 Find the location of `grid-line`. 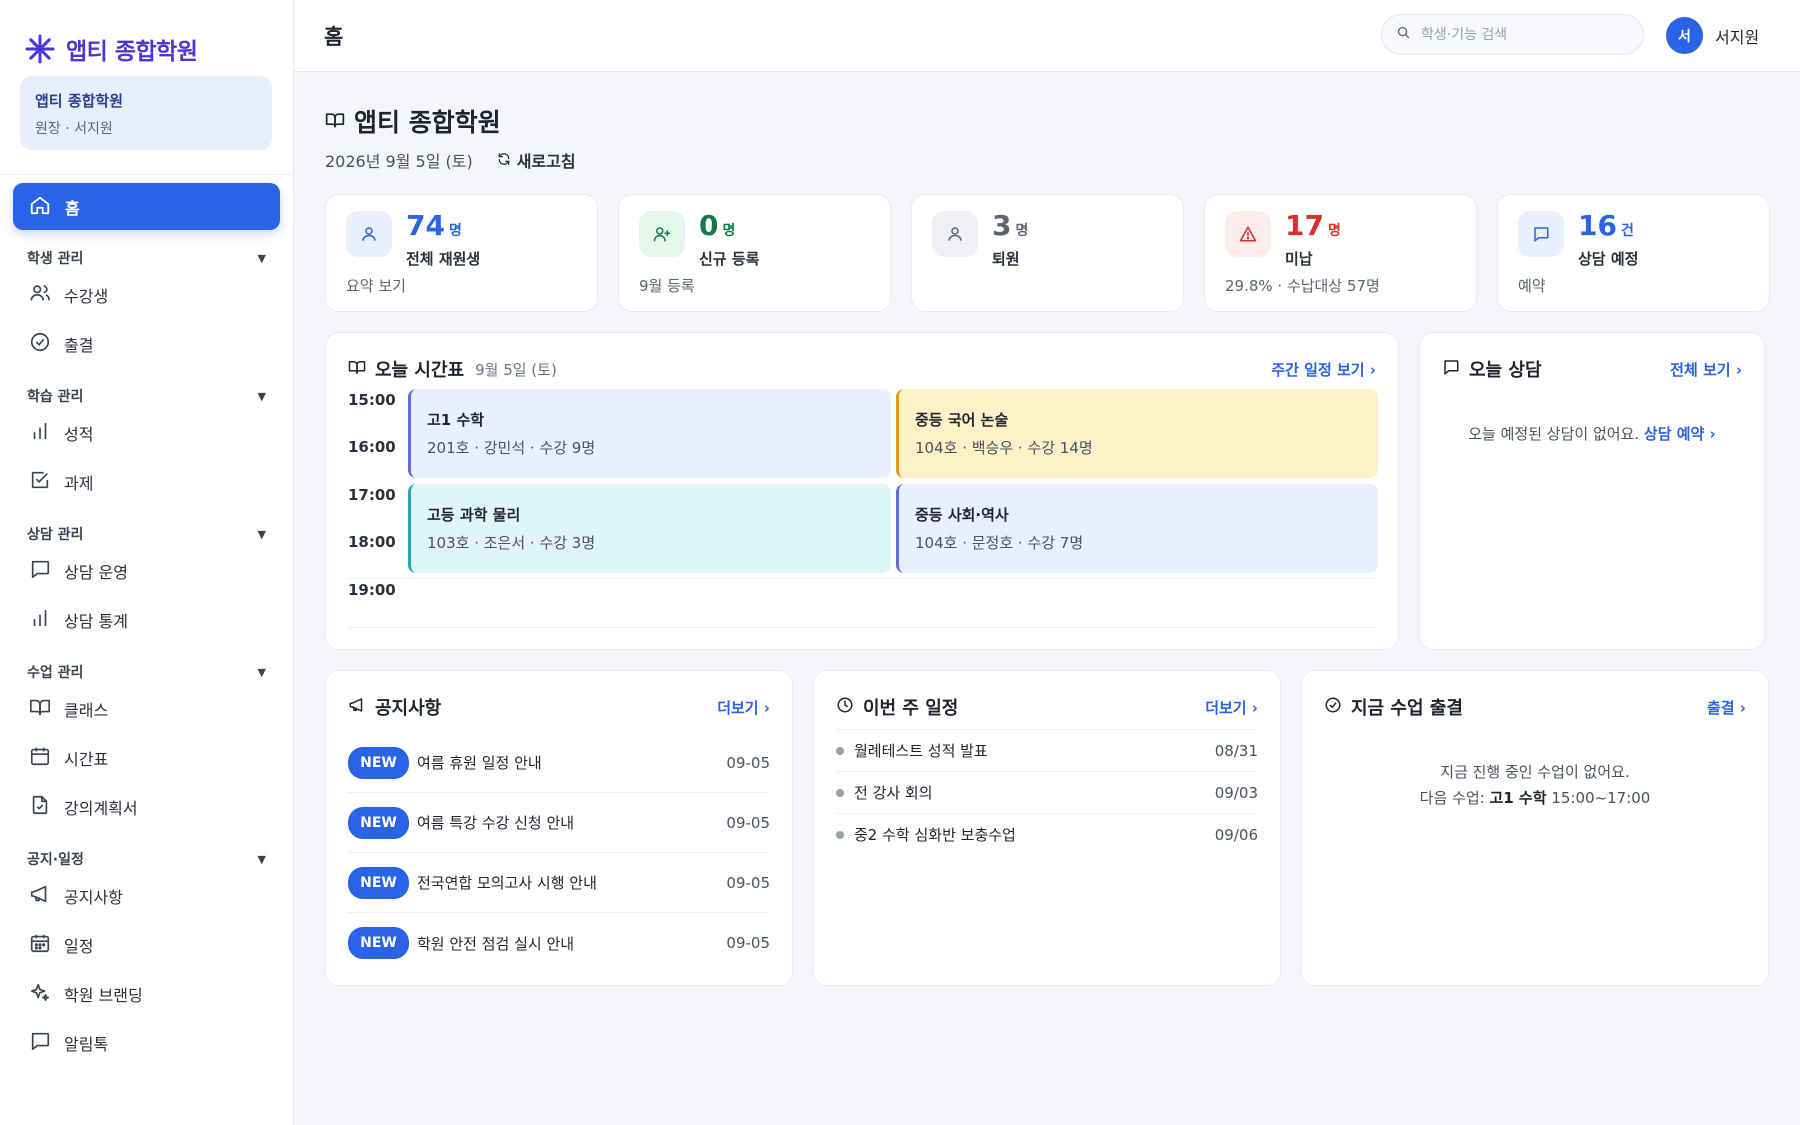

grid-line is located at coordinates (863, 578).